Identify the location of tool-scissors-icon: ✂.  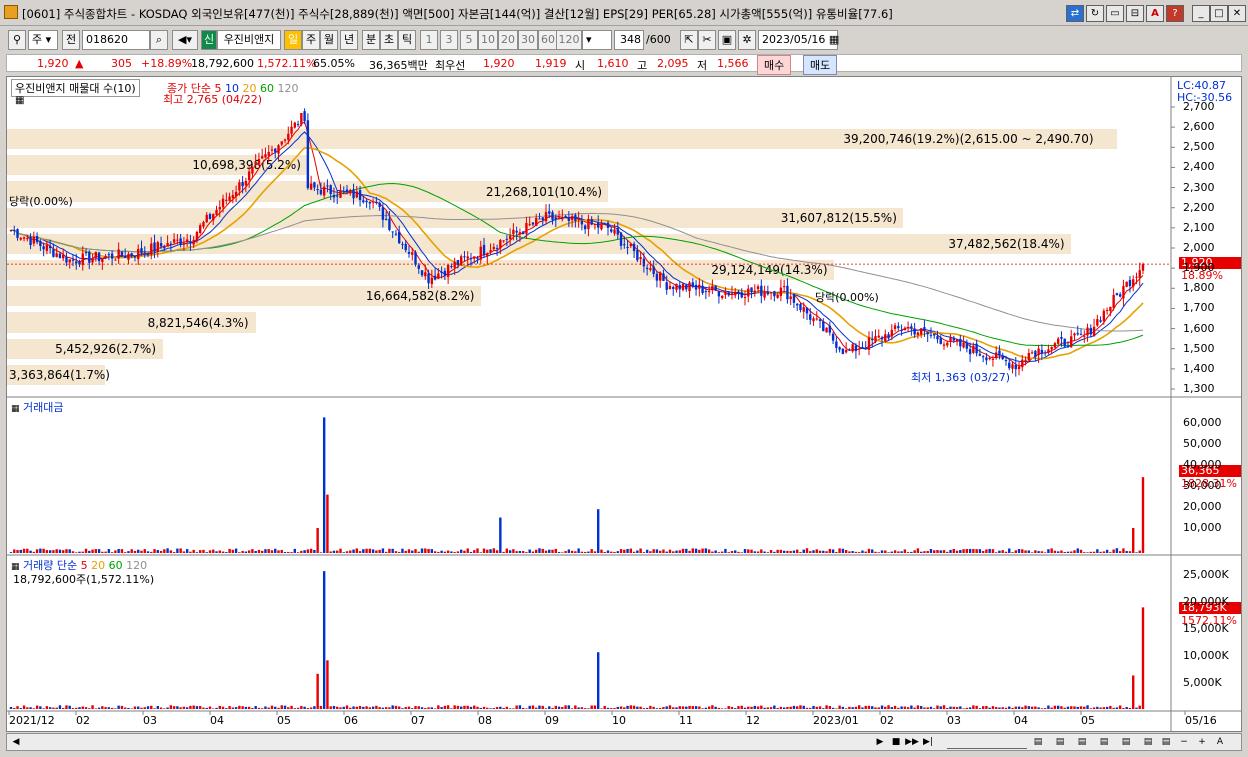
(707, 40).